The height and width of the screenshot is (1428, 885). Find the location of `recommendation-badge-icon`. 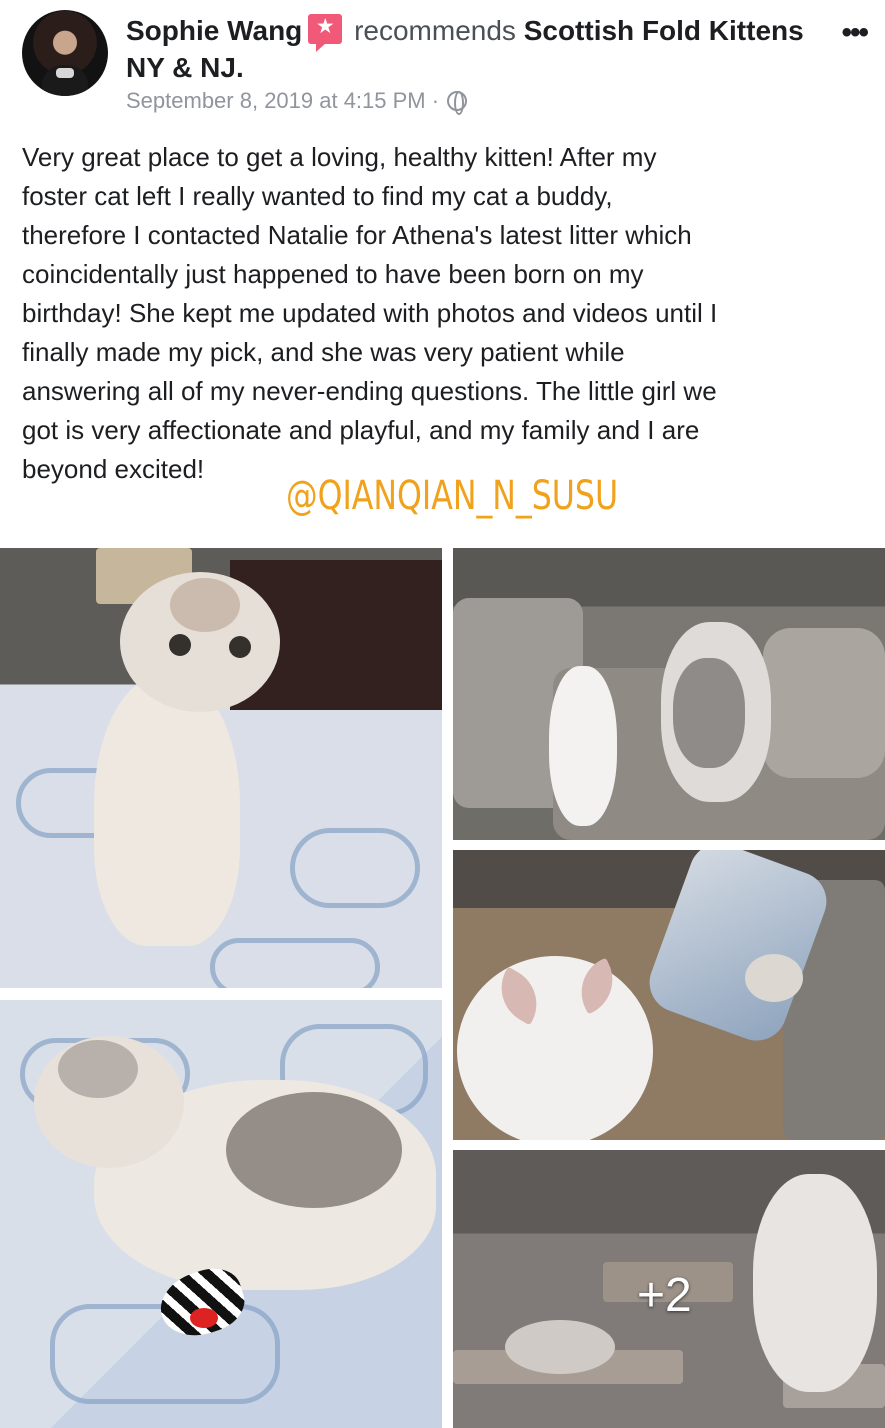

recommendation-badge-icon is located at coordinates (325, 33).